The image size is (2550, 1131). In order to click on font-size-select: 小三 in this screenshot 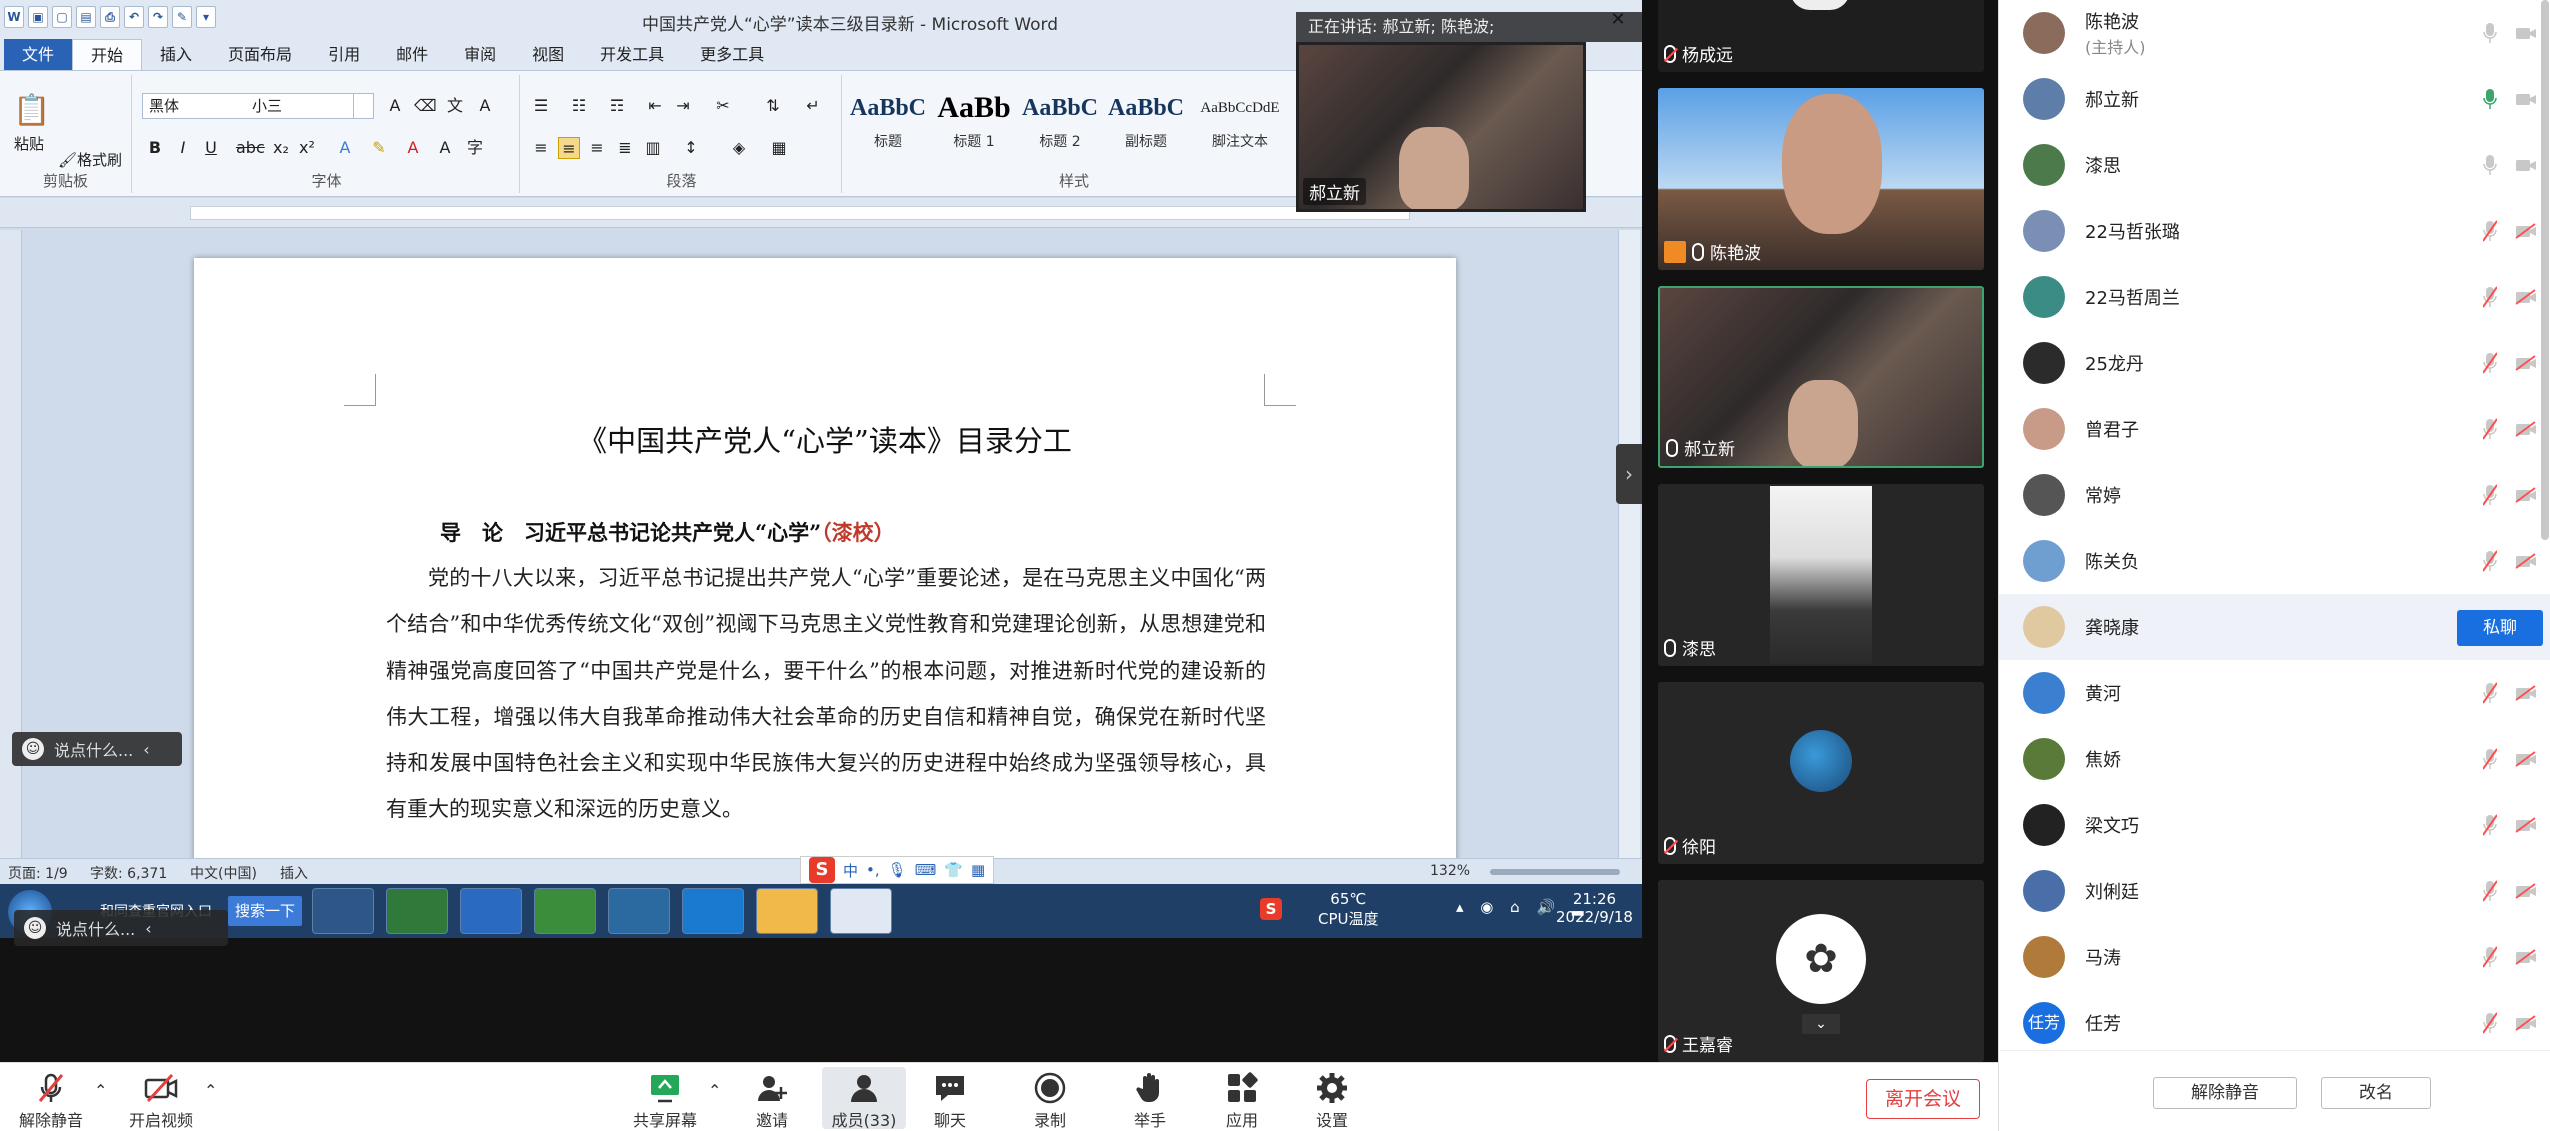, I will do `click(300, 106)`.